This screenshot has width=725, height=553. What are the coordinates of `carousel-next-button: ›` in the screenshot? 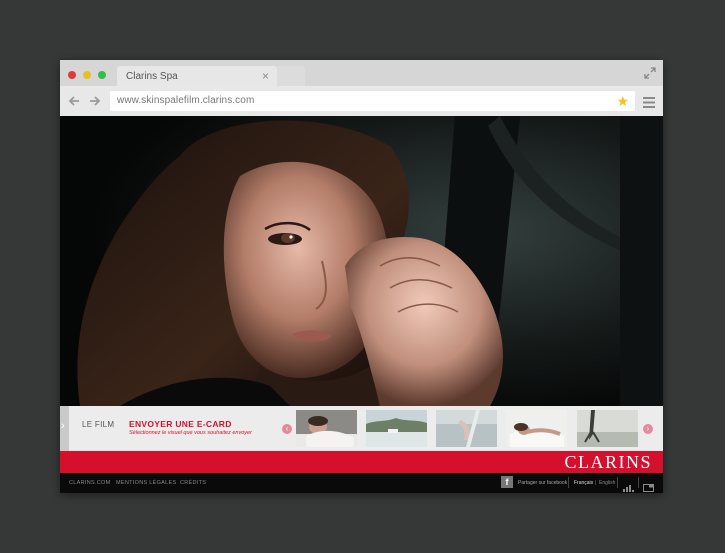 It's located at (648, 429).